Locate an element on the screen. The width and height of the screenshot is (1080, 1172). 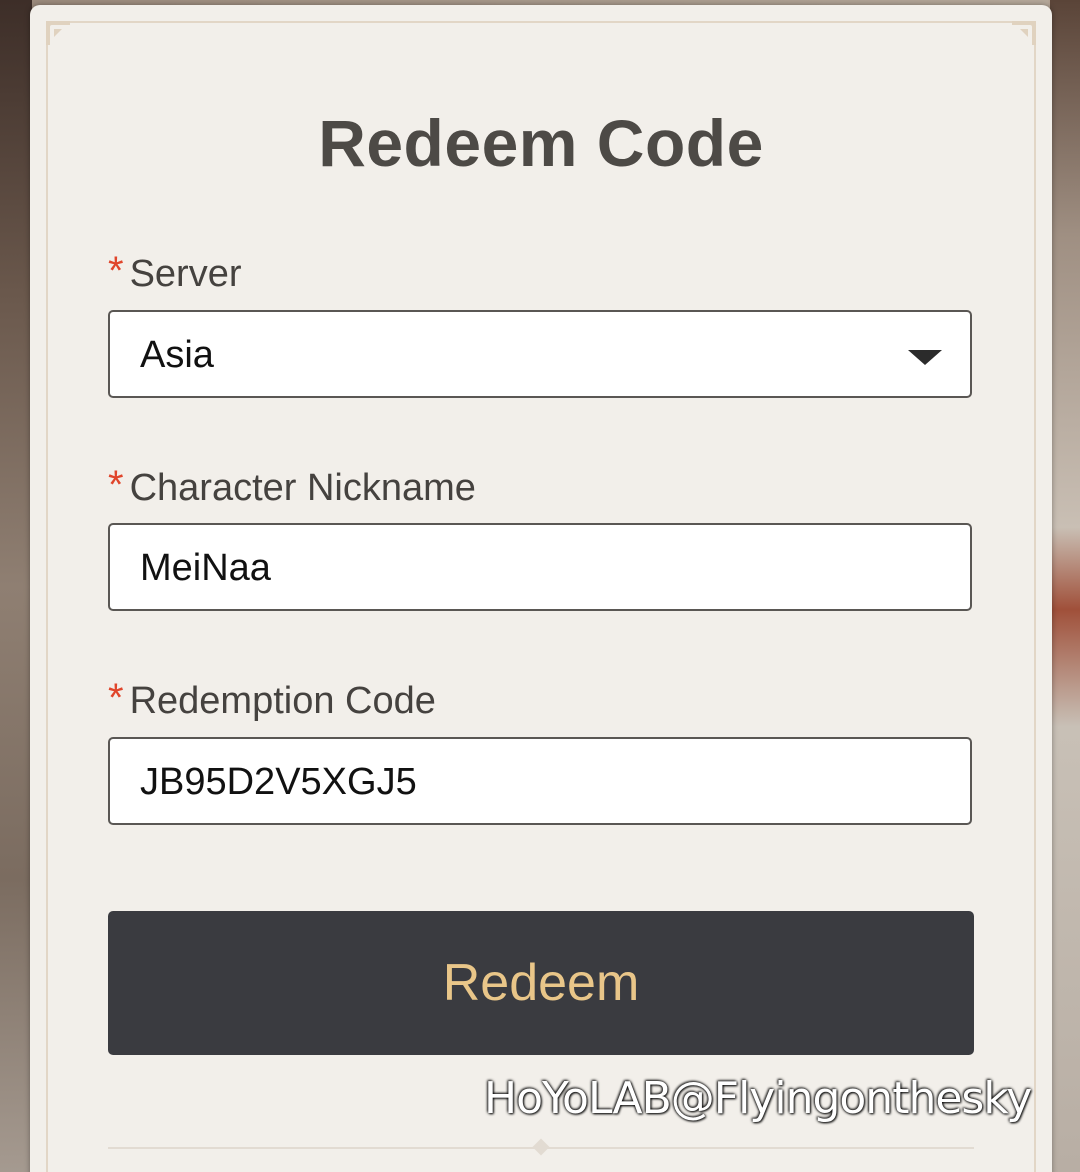
server-label-text: Server is located at coordinates (185, 274).